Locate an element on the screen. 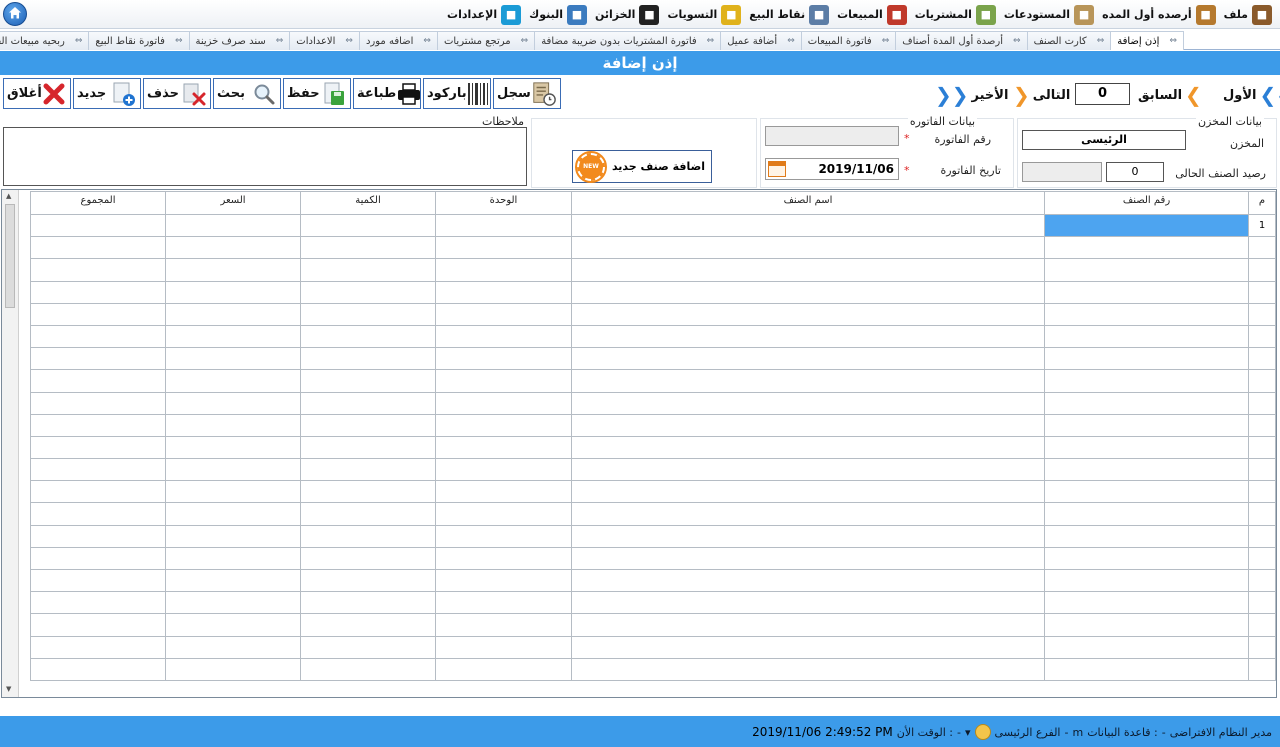  user-avatar-icon is located at coordinates (982, 732).